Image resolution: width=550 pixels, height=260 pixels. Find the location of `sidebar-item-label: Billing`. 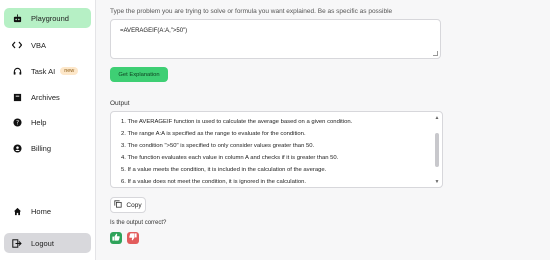

sidebar-item-label: Billing is located at coordinates (41, 148).